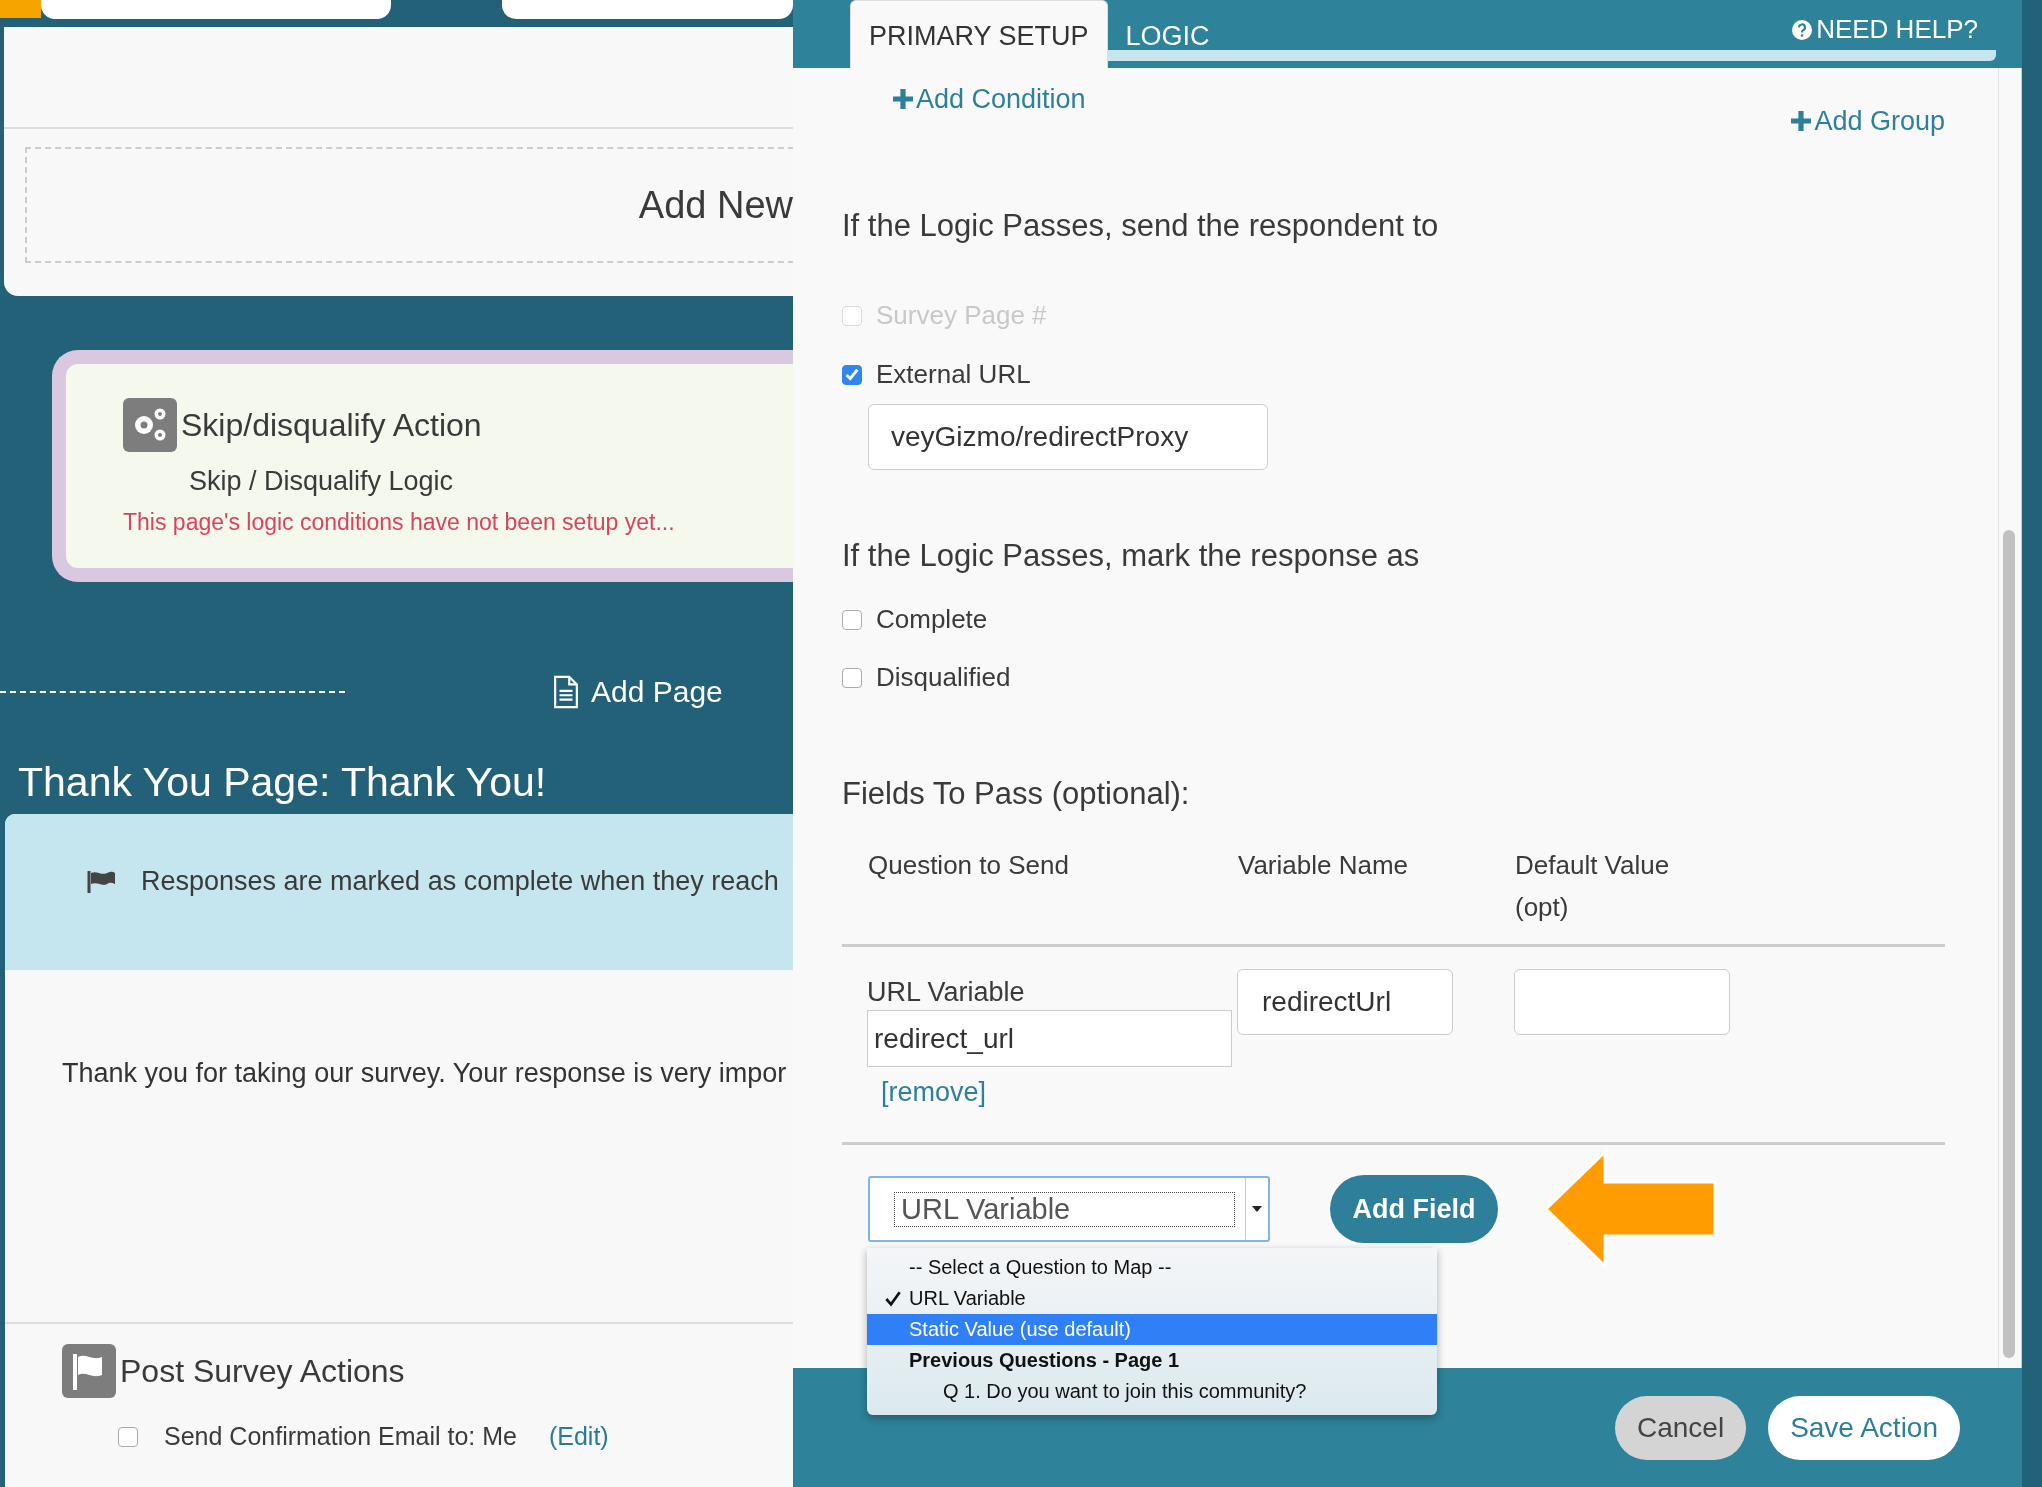  Describe the element at coordinates (331, 425) in the screenshot. I see `action-title: Skip/disqualify Action` at that location.